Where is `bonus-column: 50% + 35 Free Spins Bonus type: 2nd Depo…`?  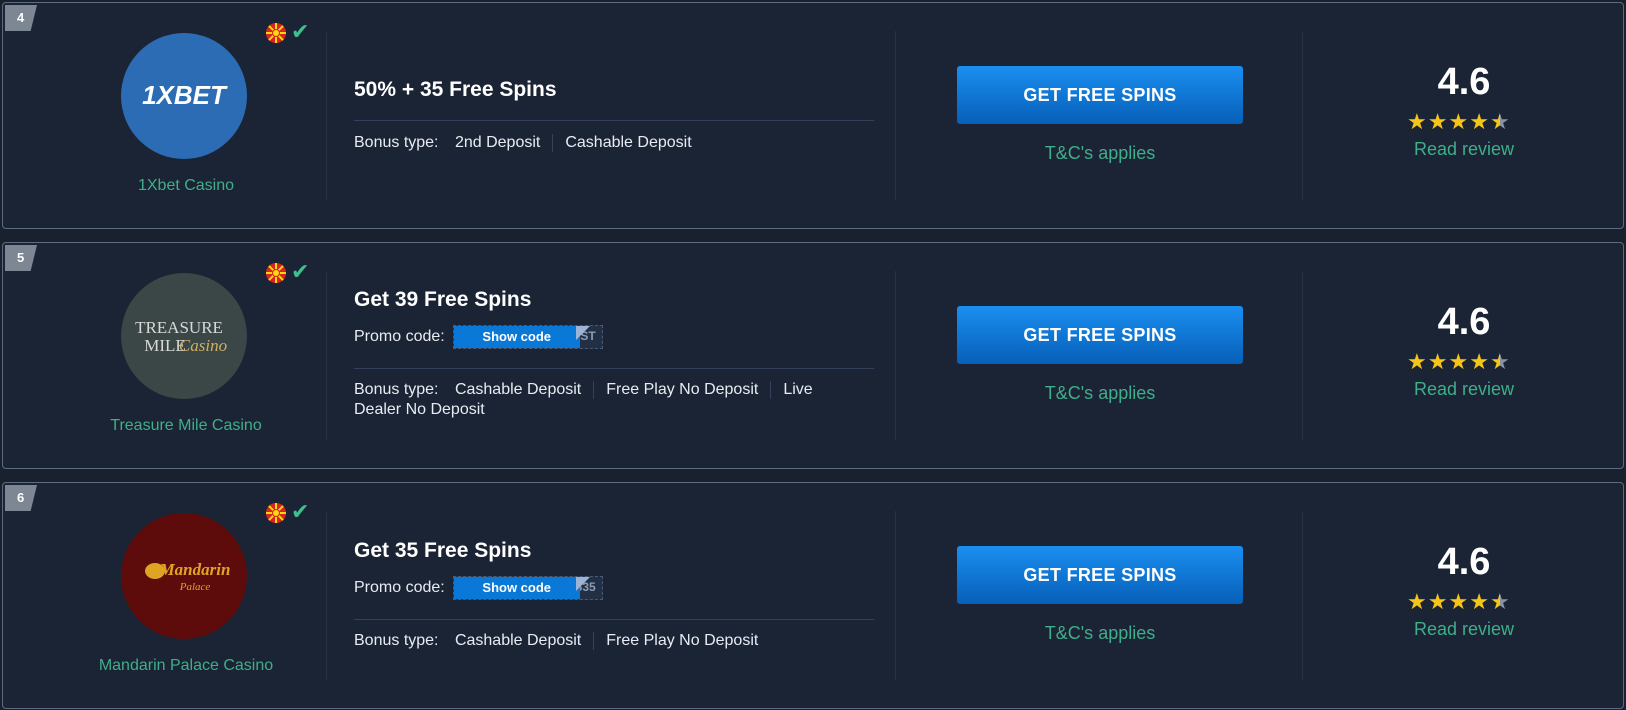
bonus-column: 50% + 35 Free Spins Bonus type: 2nd Depo… is located at coordinates (614, 115).